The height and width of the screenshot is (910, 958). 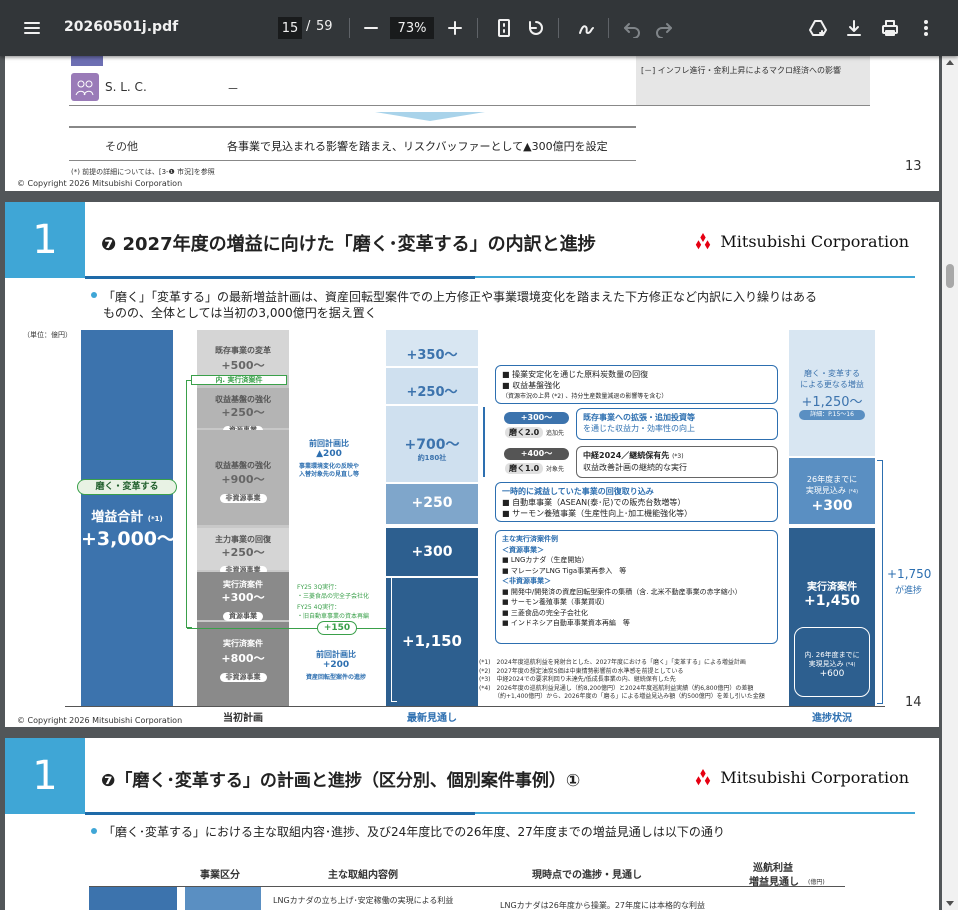 What do you see at coordinates (524, 468) in the screenshot?
I see `mid-sub: 磨く1.0` at bounding box center [524, 468].